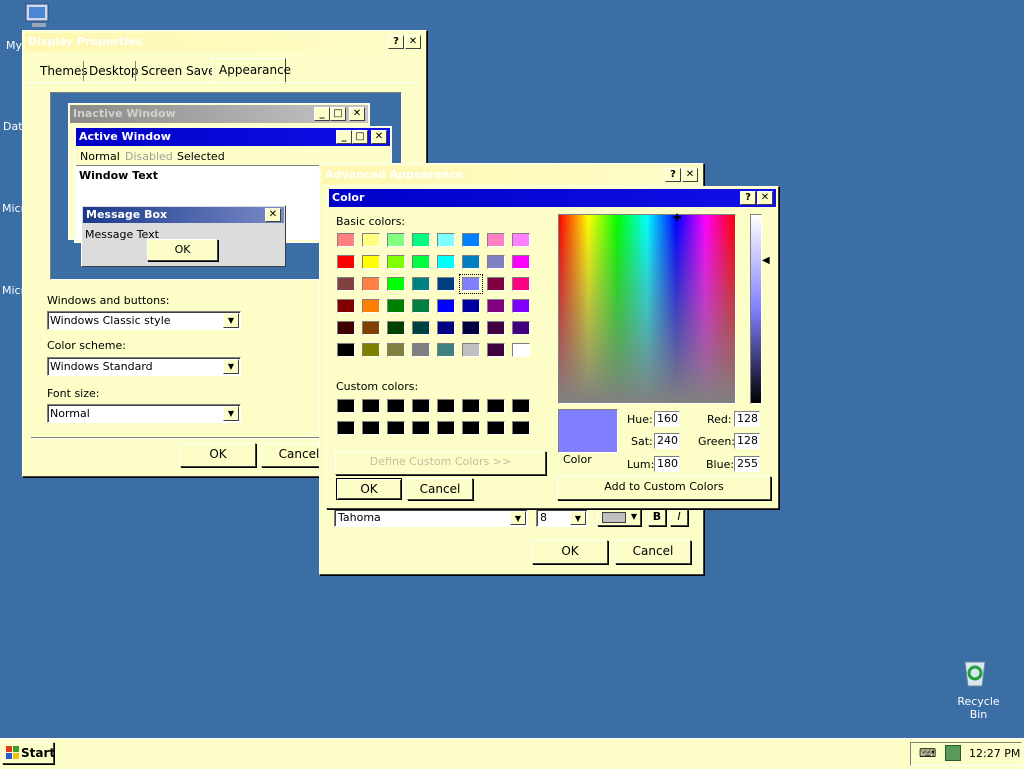  I want to click on luminance-pointer-icon: ◀, so click(766, 260).